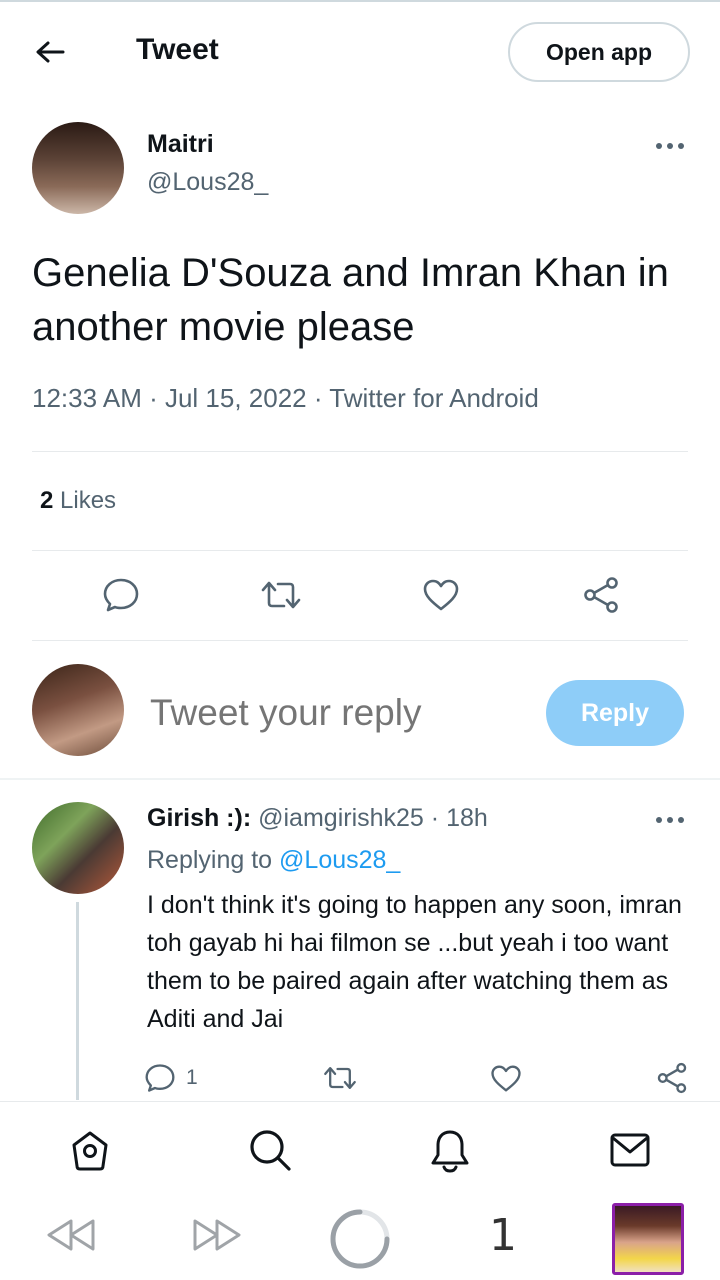 The height and width of the screenshot is (1280, 720). I want to click on reply-like-button, so click(506, 1078).